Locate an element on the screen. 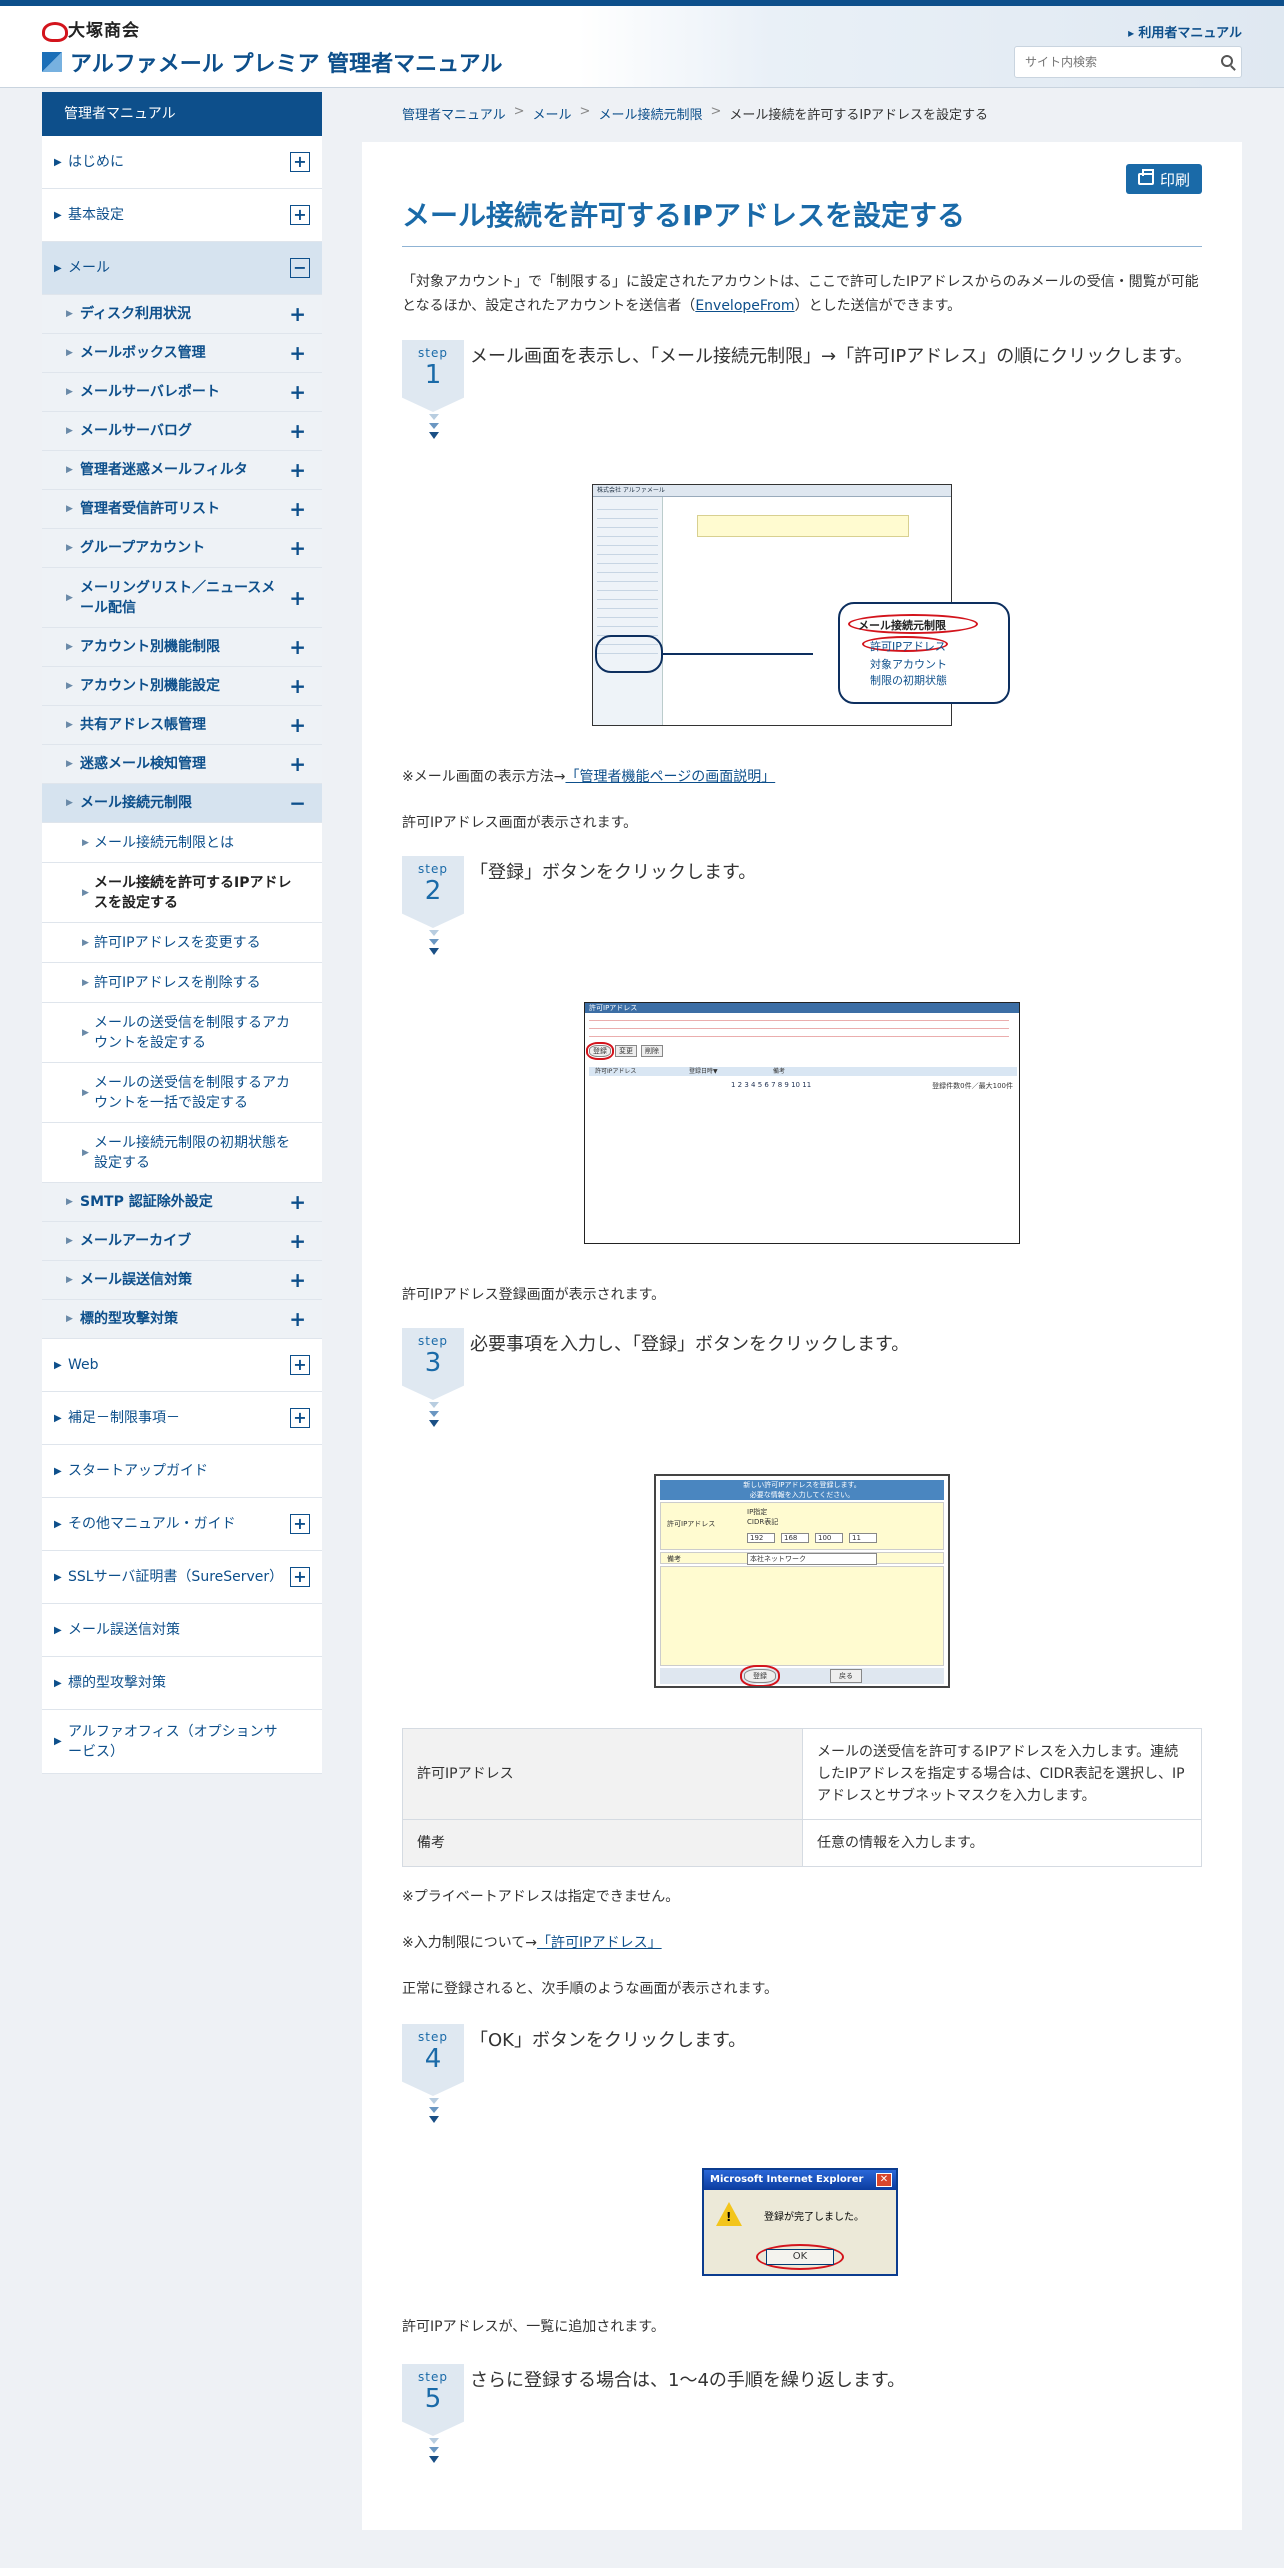 The image size is (1284, 2568). sidebar-item-web: ▶ Web + is located at coordinates (182, 1365).